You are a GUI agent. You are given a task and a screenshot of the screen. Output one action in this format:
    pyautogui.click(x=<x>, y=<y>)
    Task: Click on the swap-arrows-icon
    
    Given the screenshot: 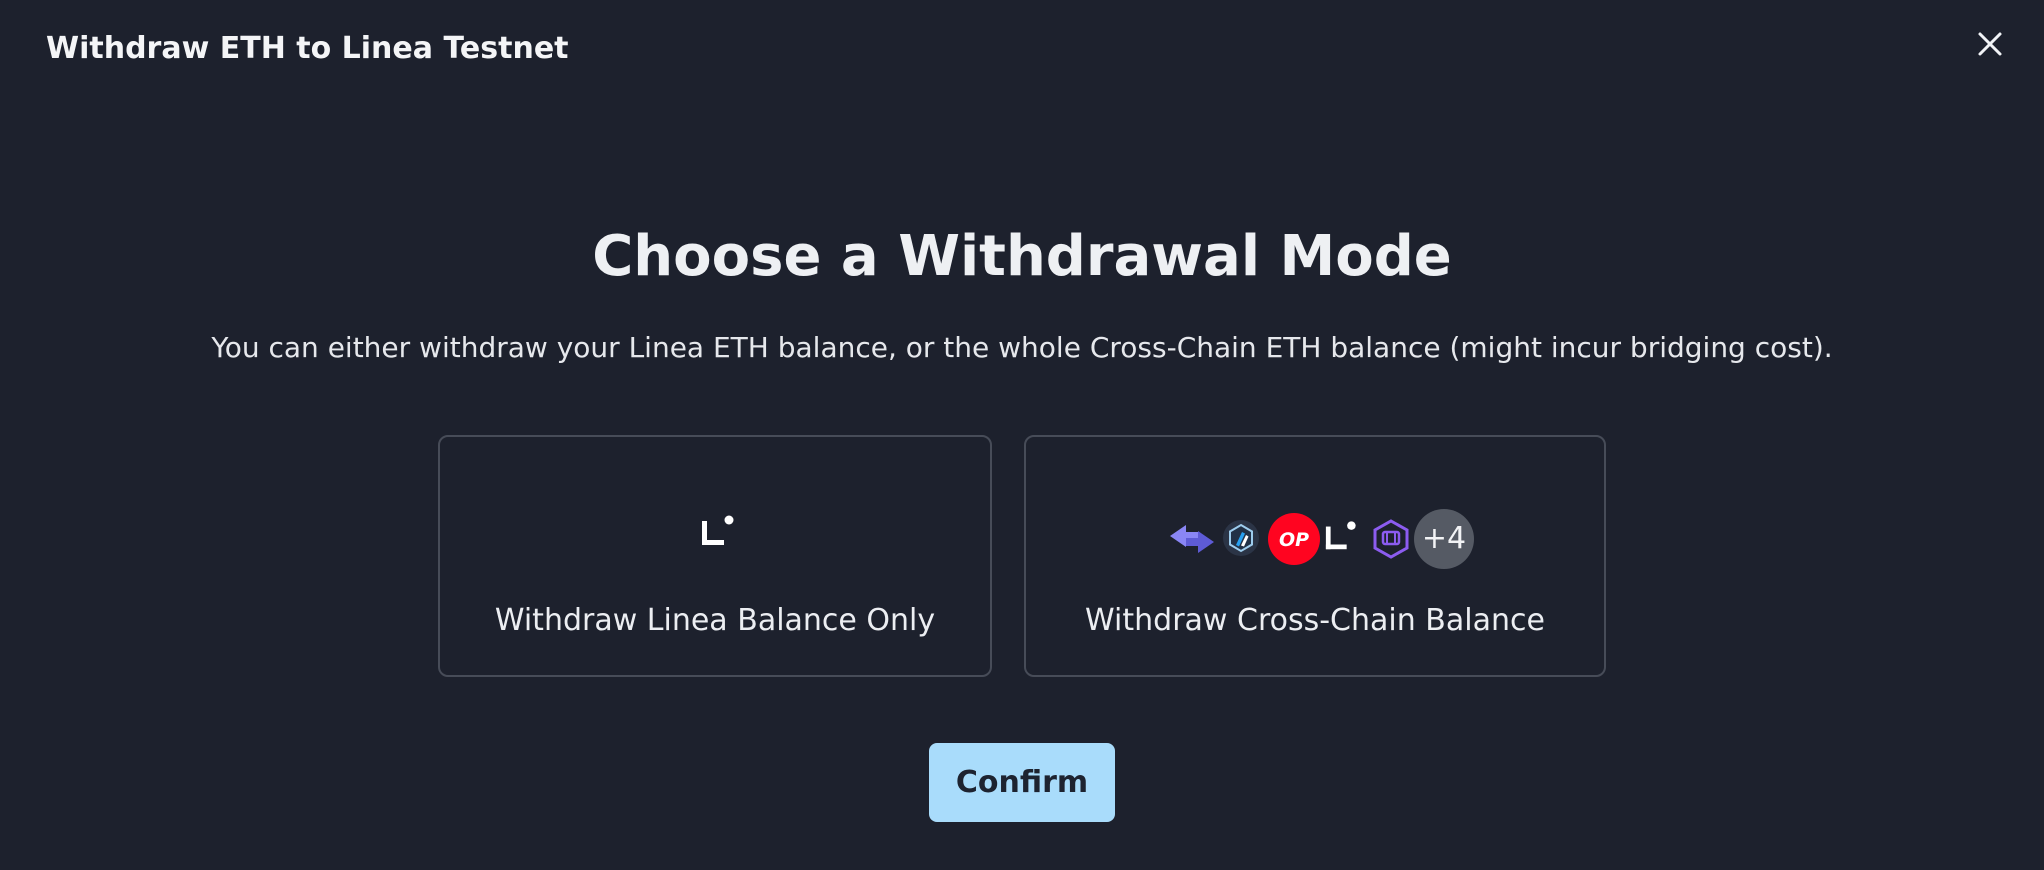 What is the action you would take?
    pyautogui.click(x=1192, y=539)
    